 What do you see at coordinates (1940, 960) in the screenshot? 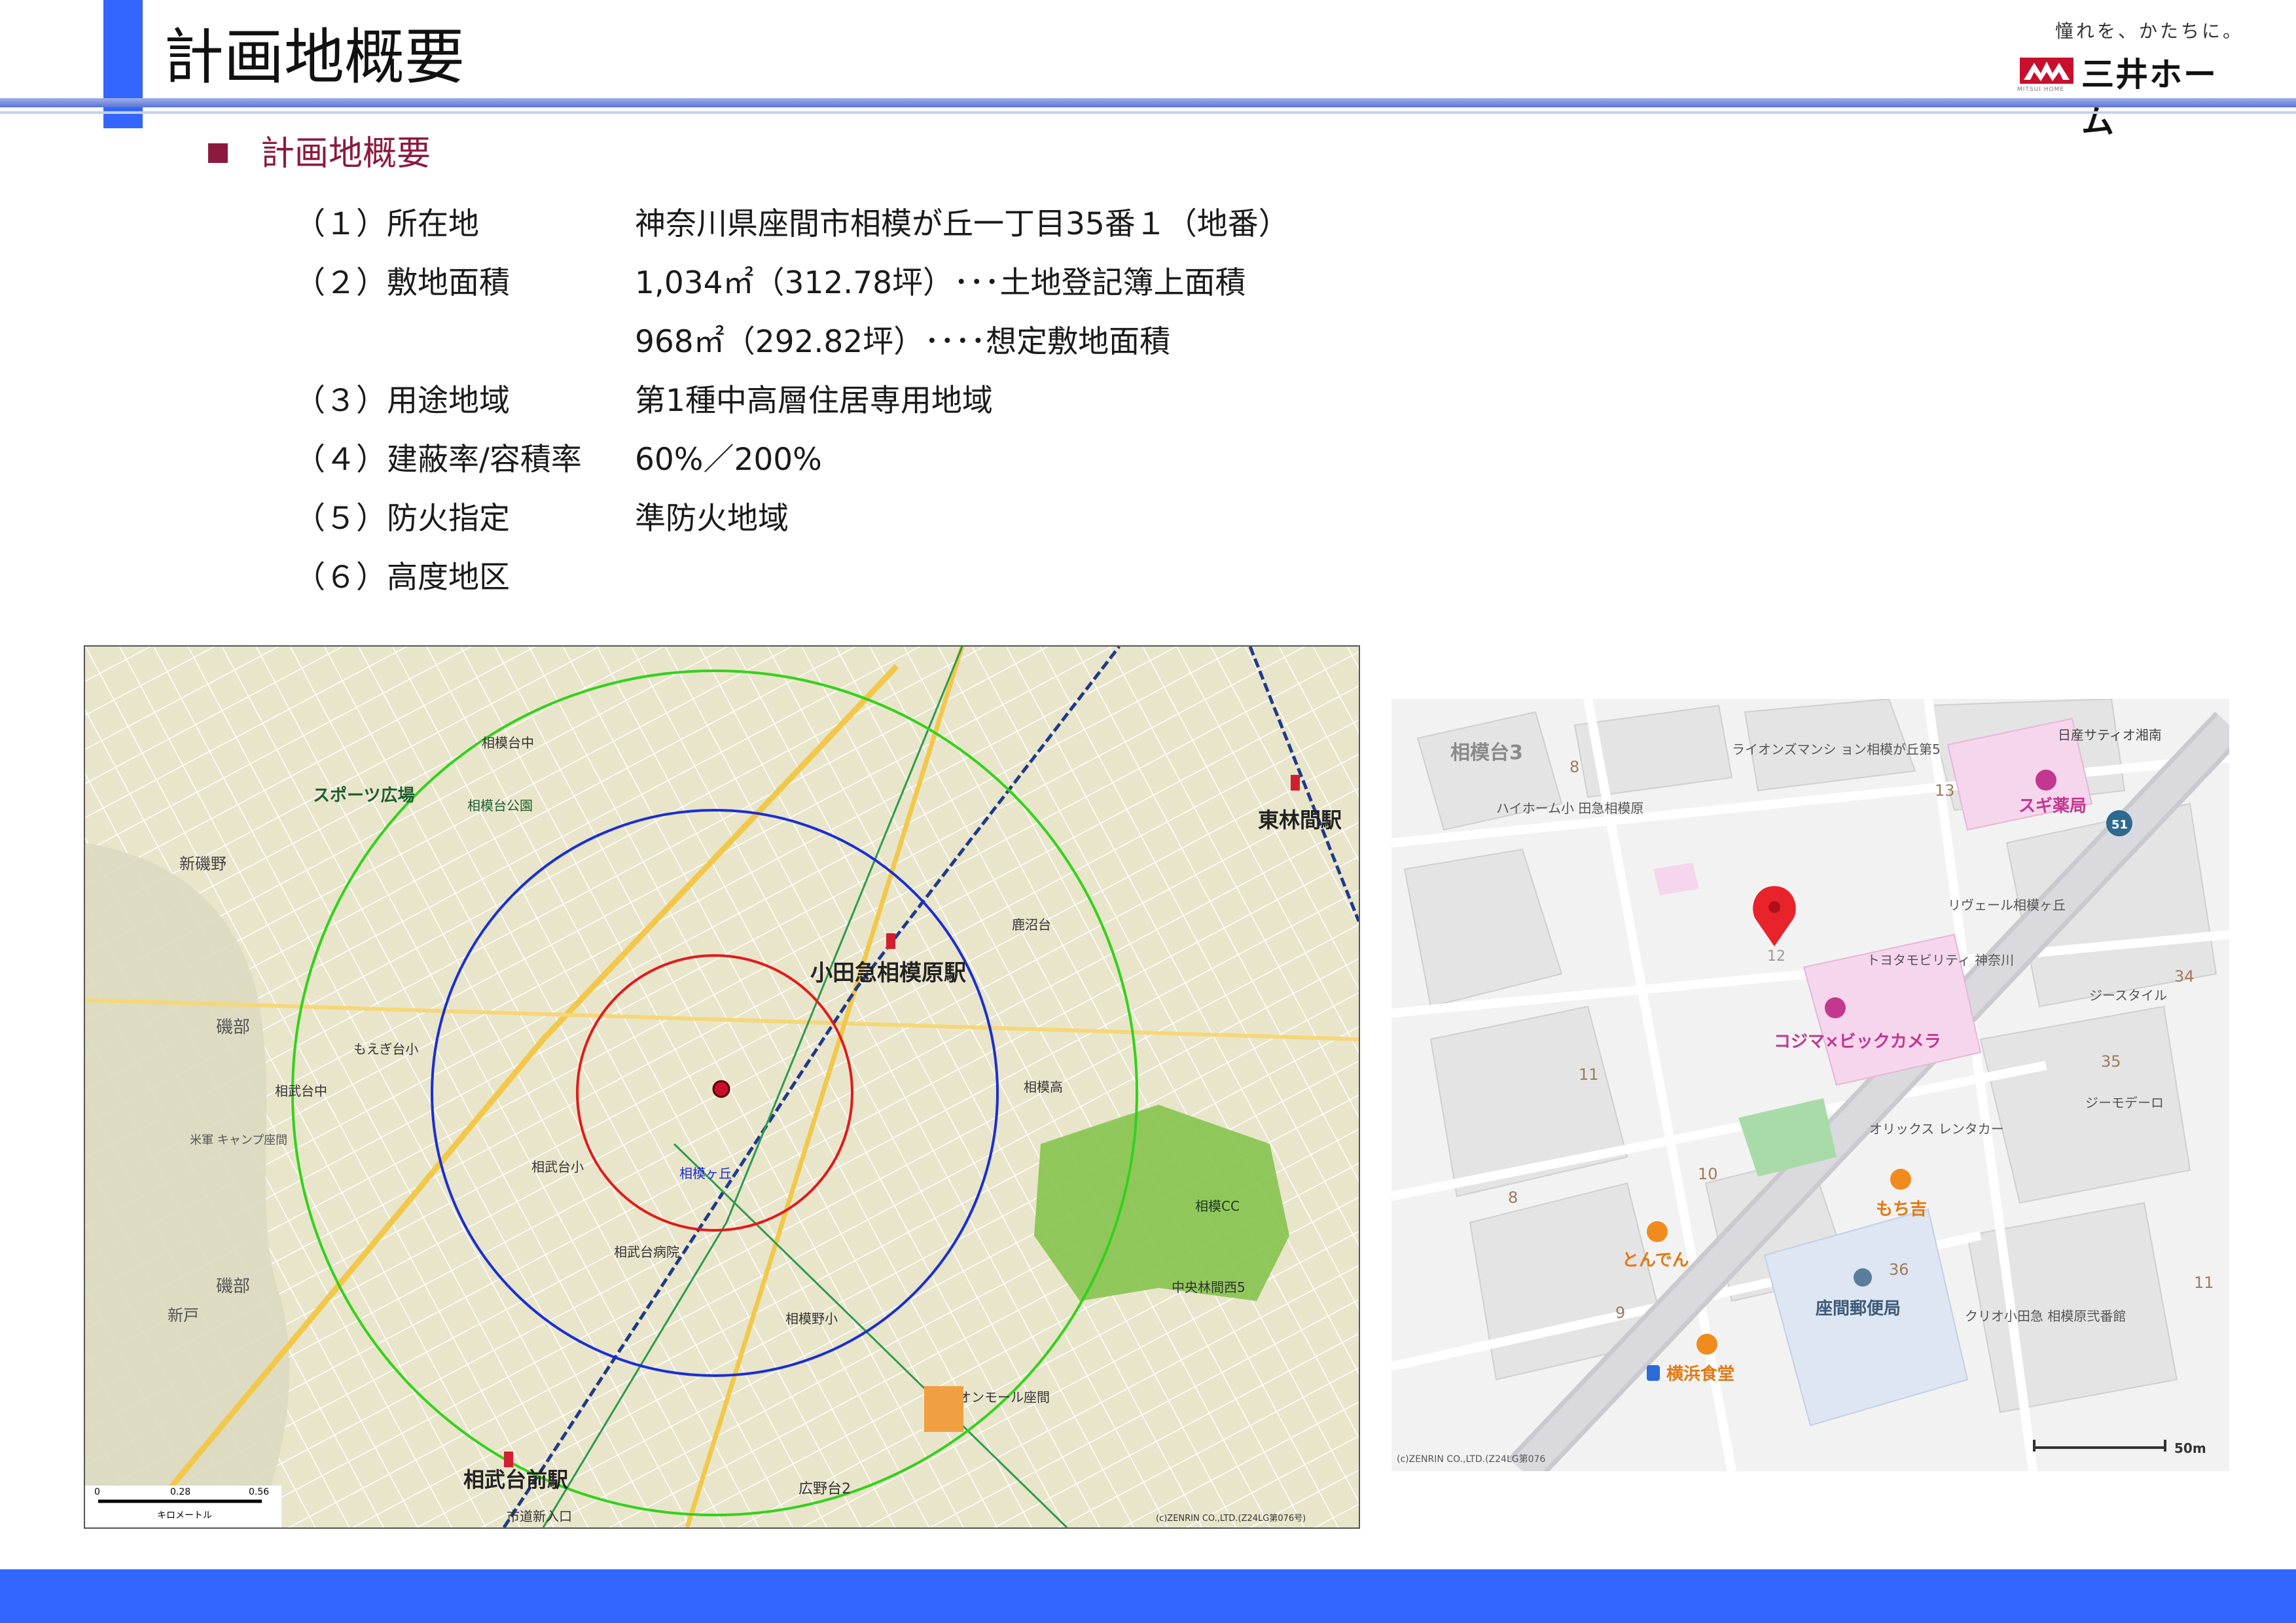
I see `poi-label: トヨタモビリティ 神奈川` at bounding box center [1940, 960].